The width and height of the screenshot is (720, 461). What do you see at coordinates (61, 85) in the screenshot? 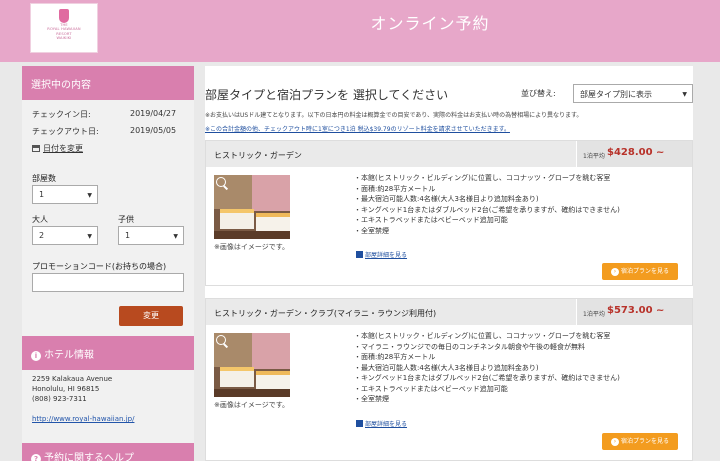
I see `selection-title: 選択中の内容` at bounding box center [61, 85].